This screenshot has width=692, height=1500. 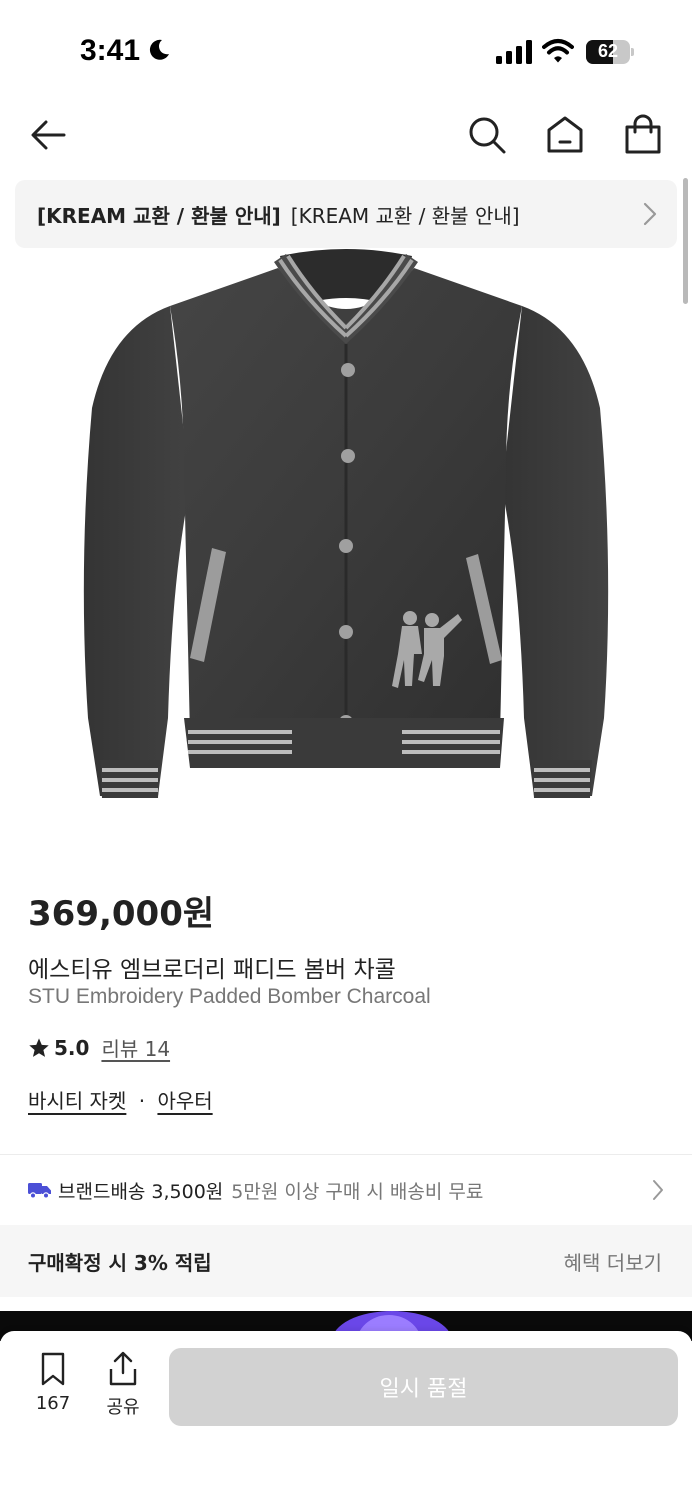 What do you see at coordinates (159, 215) in the screenshot?
I see `notice-title: [KREAM 교환 / 환불 안내]` at bounding box center [159, 215].